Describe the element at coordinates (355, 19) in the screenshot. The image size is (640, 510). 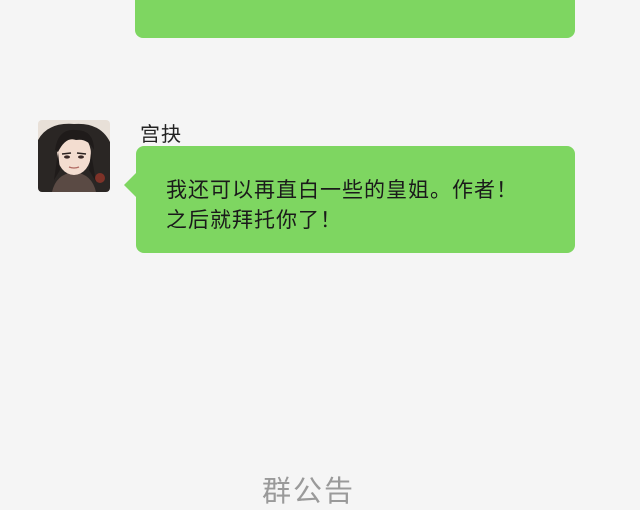
I see `previous-message-bubble` at that location.